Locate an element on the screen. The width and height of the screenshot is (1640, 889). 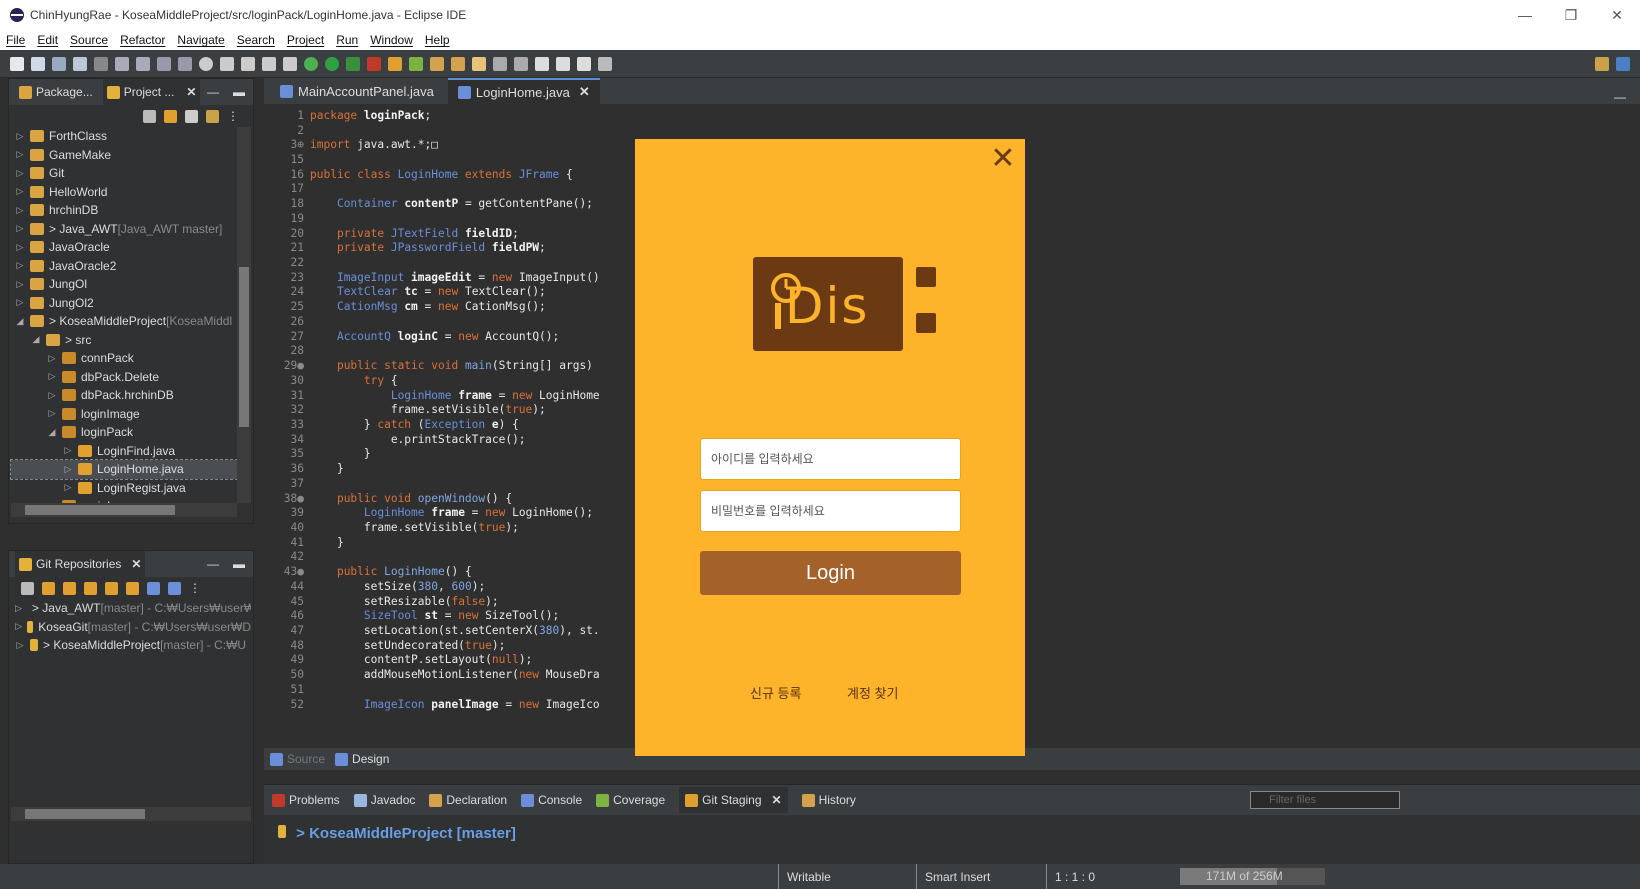
new-icon is located at coordinates (17, 63).